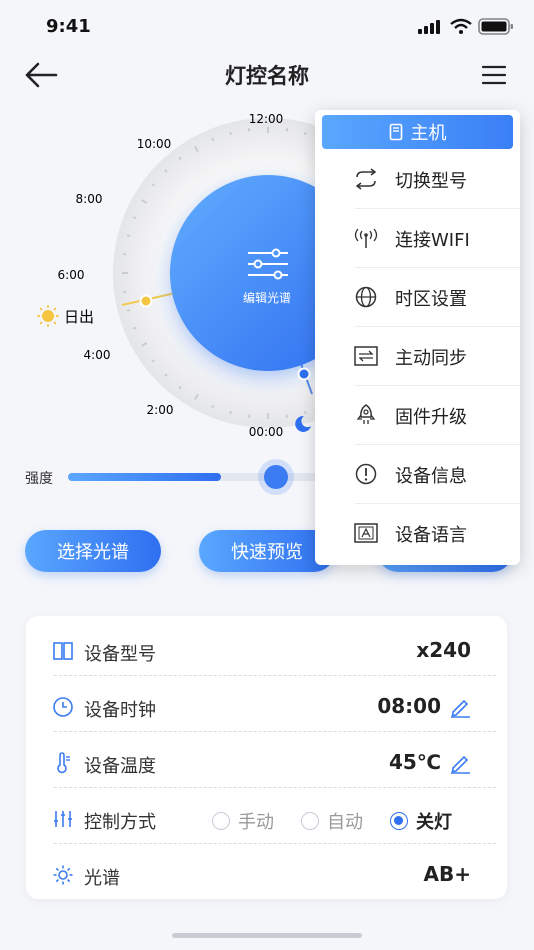 This screenshot has height=950, width=534. Describe the element at coordinates (443, 650) in the screenshot. I see `device-model-value: x240` at that location.